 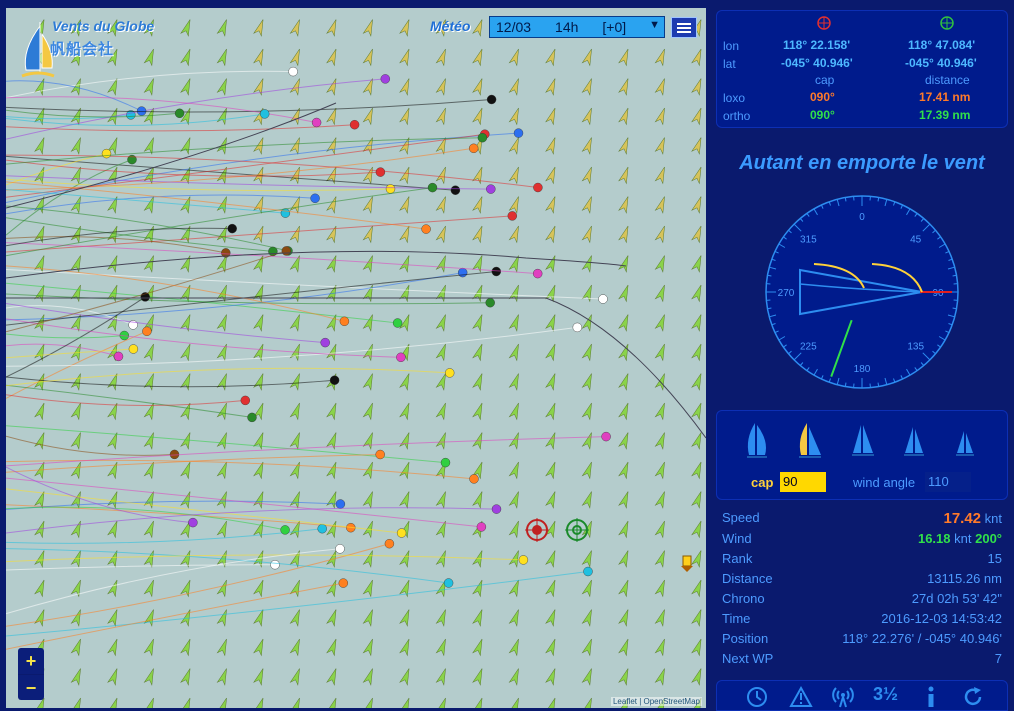 I want to click on compass-label-0: 0, so click(x=862, y=217).